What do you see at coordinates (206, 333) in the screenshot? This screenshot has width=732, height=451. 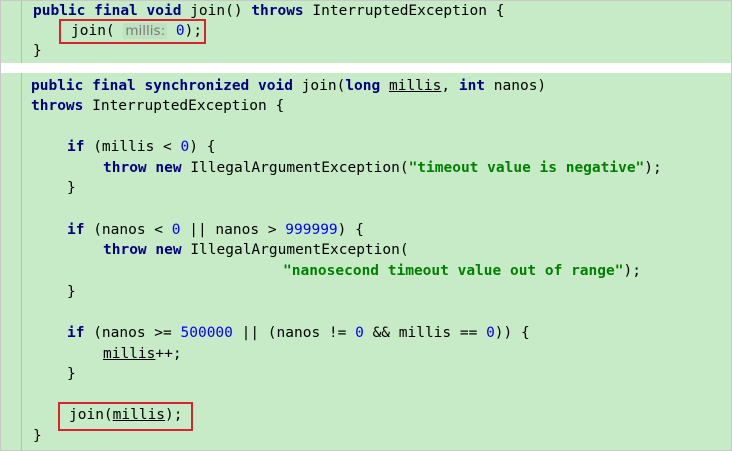 I see `number-literal: 500000` at bounding box center [206, 333].